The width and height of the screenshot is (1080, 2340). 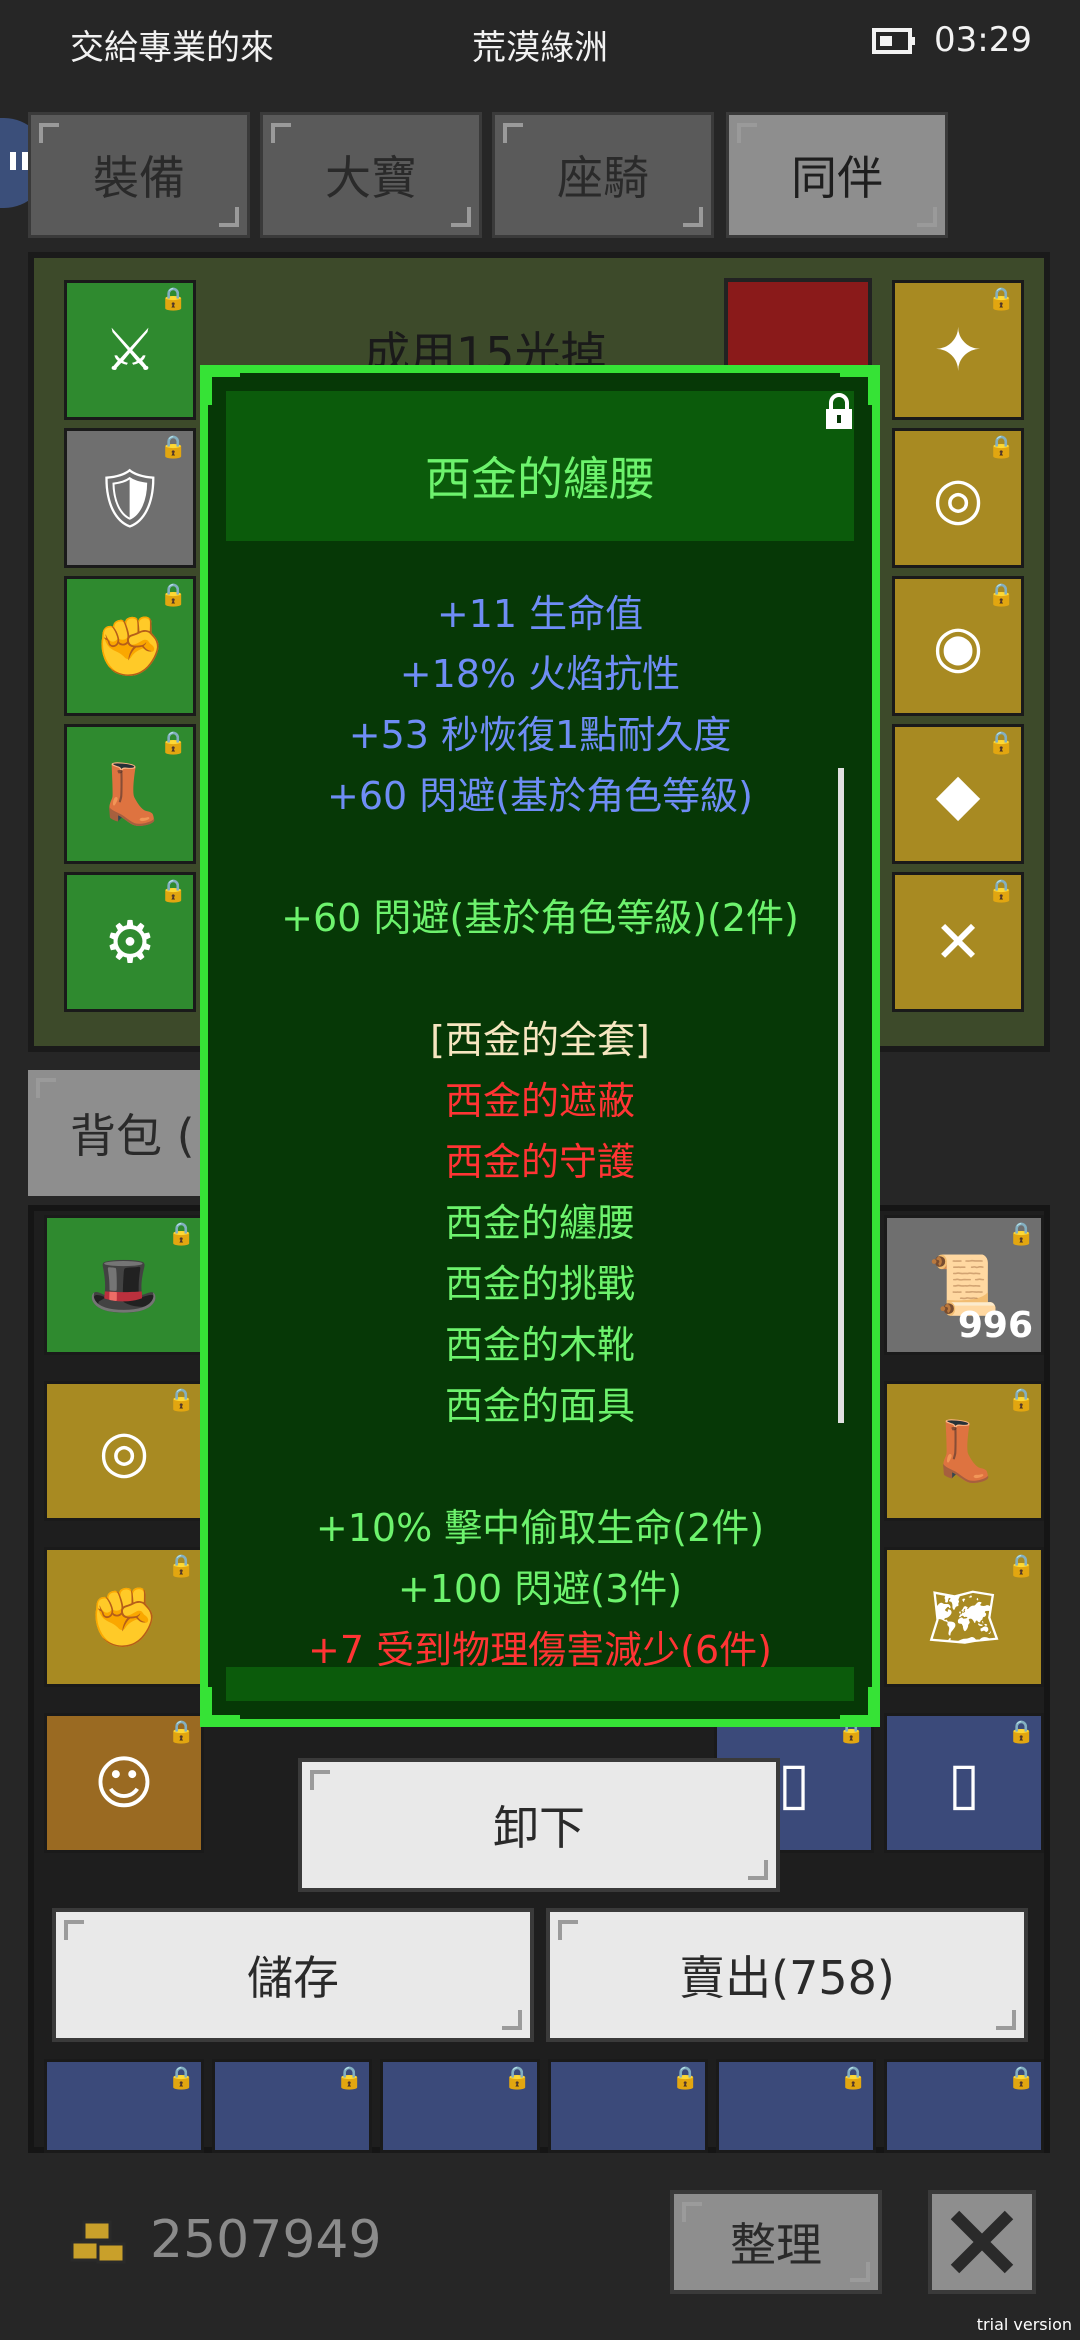 I want to click on status-time: 03:29, so click(x=983, y=40).